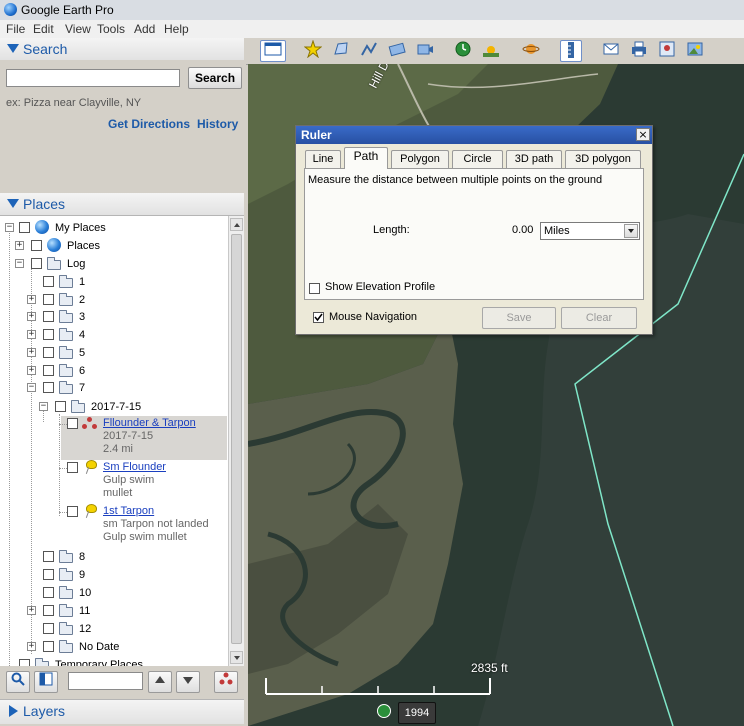 This screenshot has width=744, height=726. What do you see at coordinates (116, 407) in the screenshot?
I see `tree-label-date-folder: 2017-7-15` at bounding box center [116, 407].